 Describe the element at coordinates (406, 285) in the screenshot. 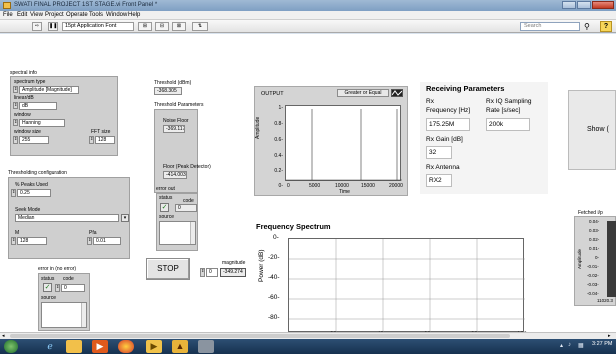

I see `frequency-spectrum-plot-area` at that location.